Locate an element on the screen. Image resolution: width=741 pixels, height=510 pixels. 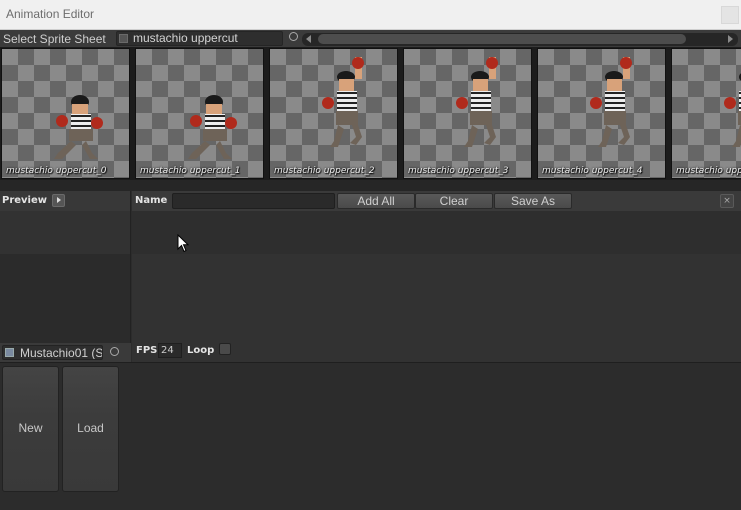
title-bar: Animation Editor is located at coordinates (370, 15).